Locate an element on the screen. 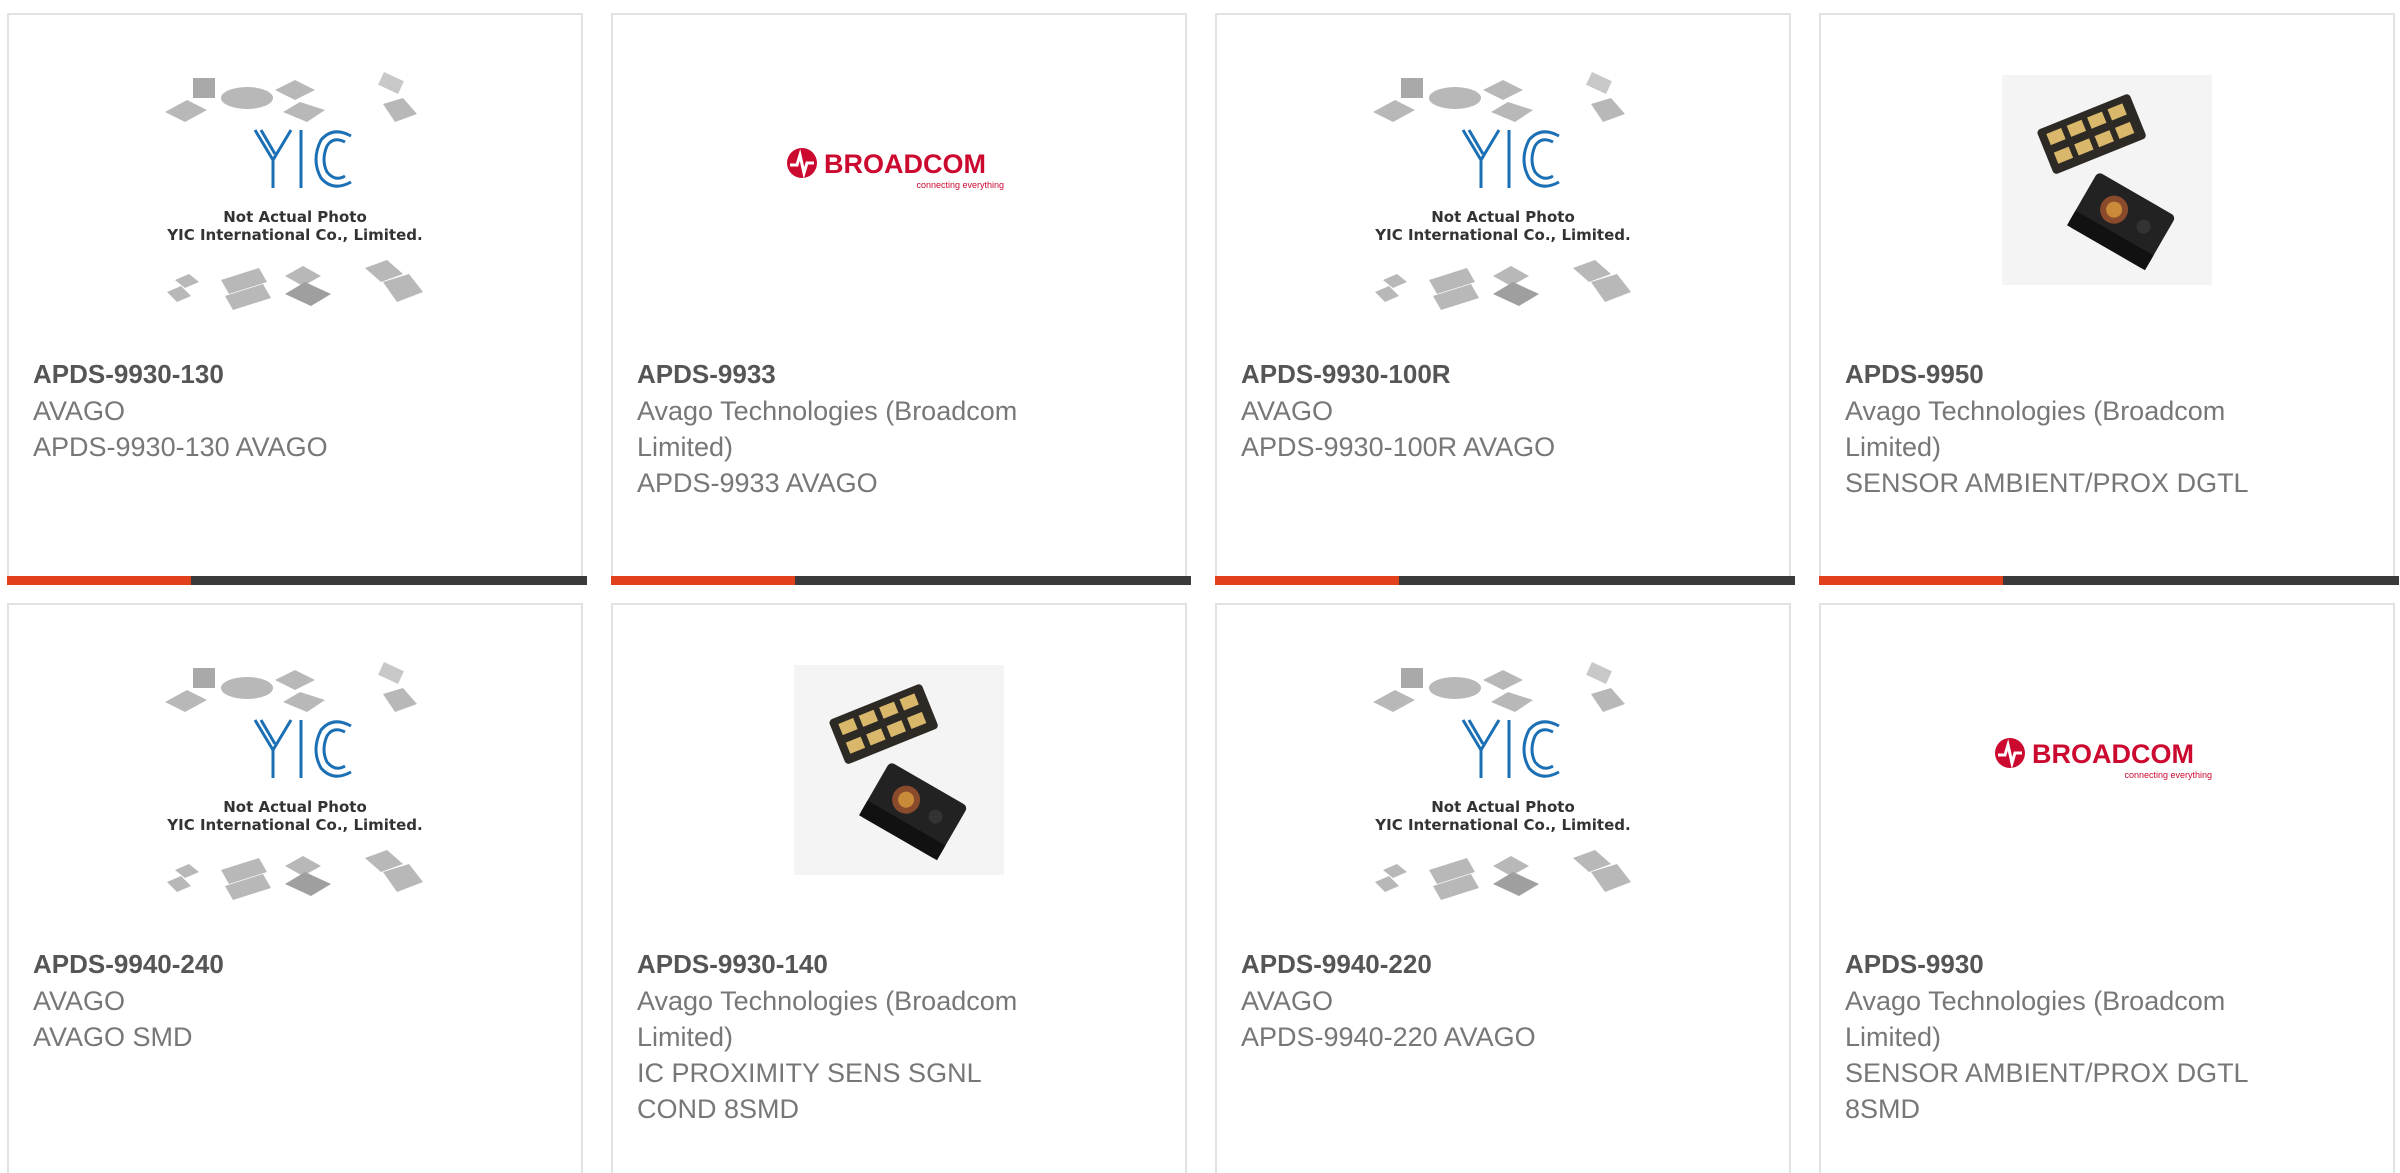  product-part-number: APDS-9930-100R is located at coordinates (1346, 374).